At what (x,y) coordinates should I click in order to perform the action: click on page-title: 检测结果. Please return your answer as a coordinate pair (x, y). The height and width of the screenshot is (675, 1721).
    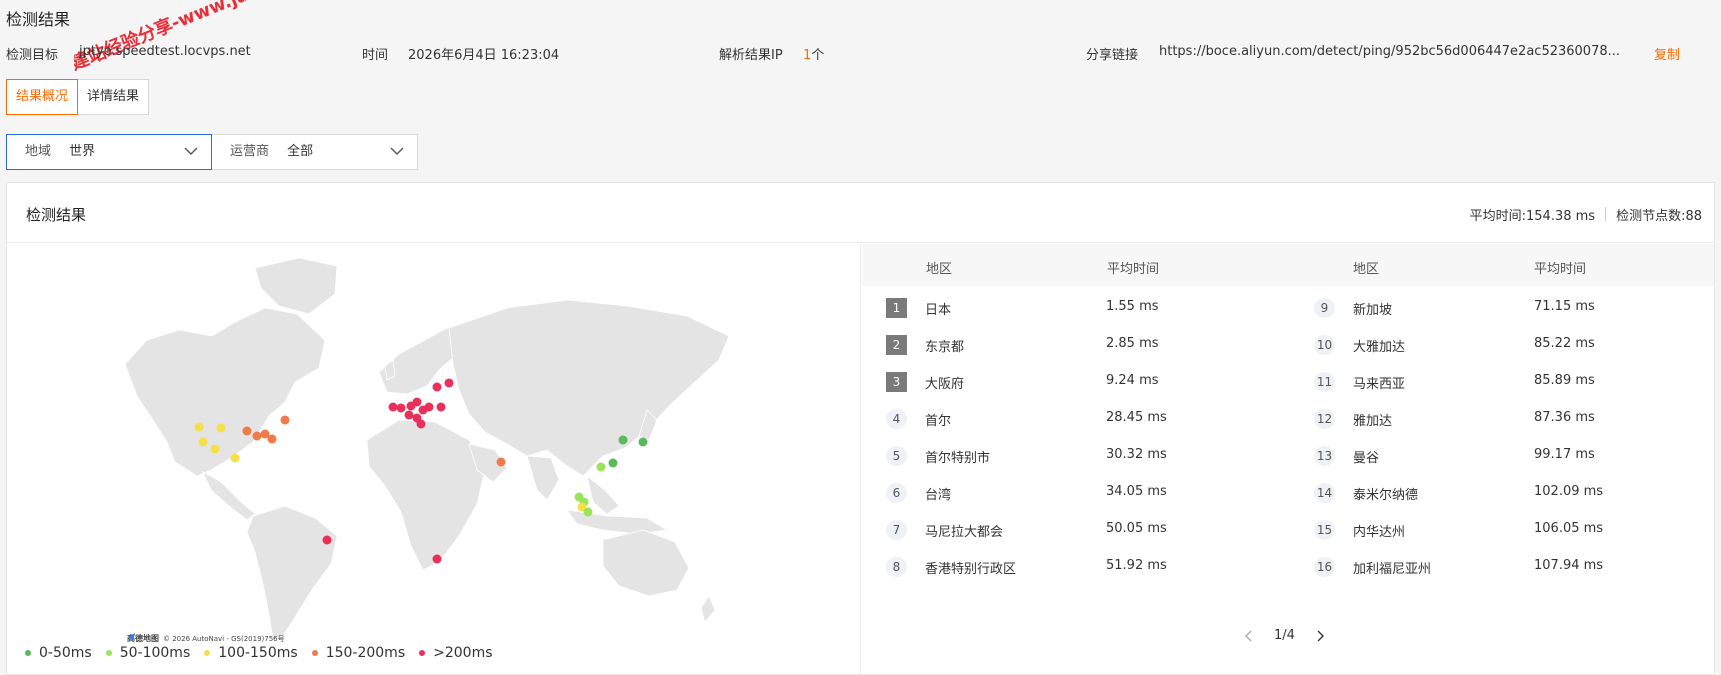
    Looking at the image, I should click on (38, 19).